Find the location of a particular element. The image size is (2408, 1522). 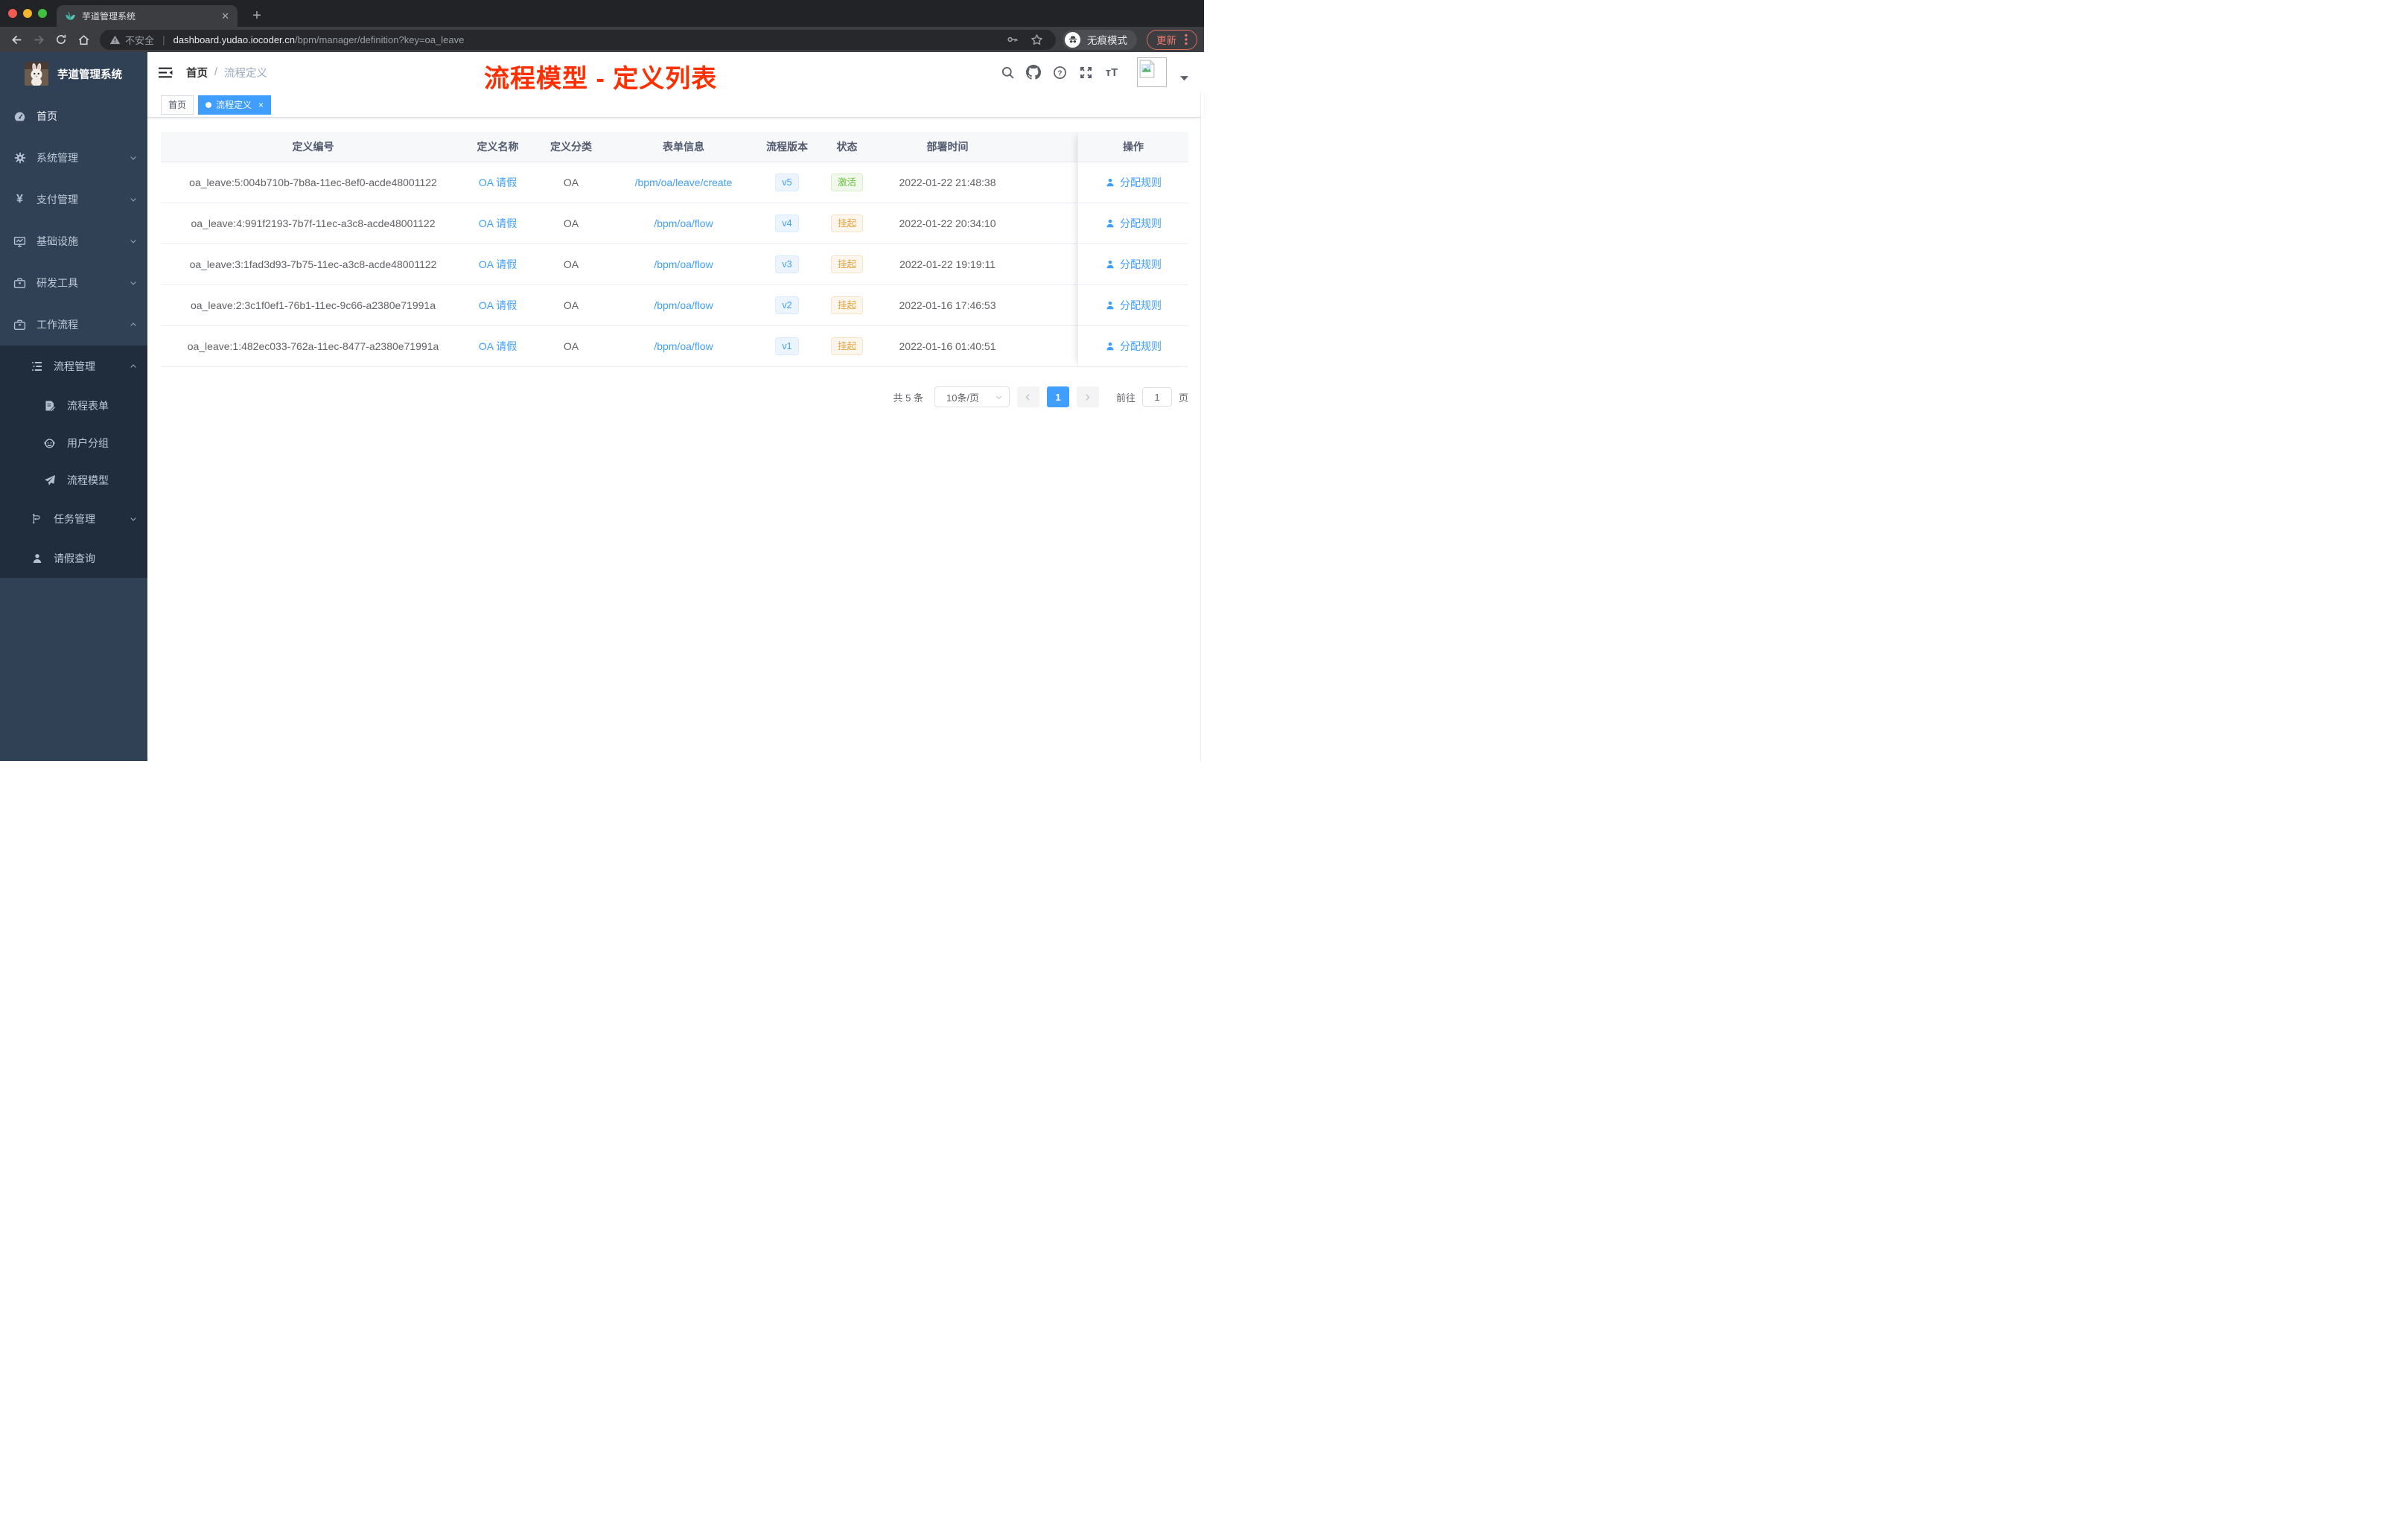

briefcase-icon is located at coordinates (19, 325).